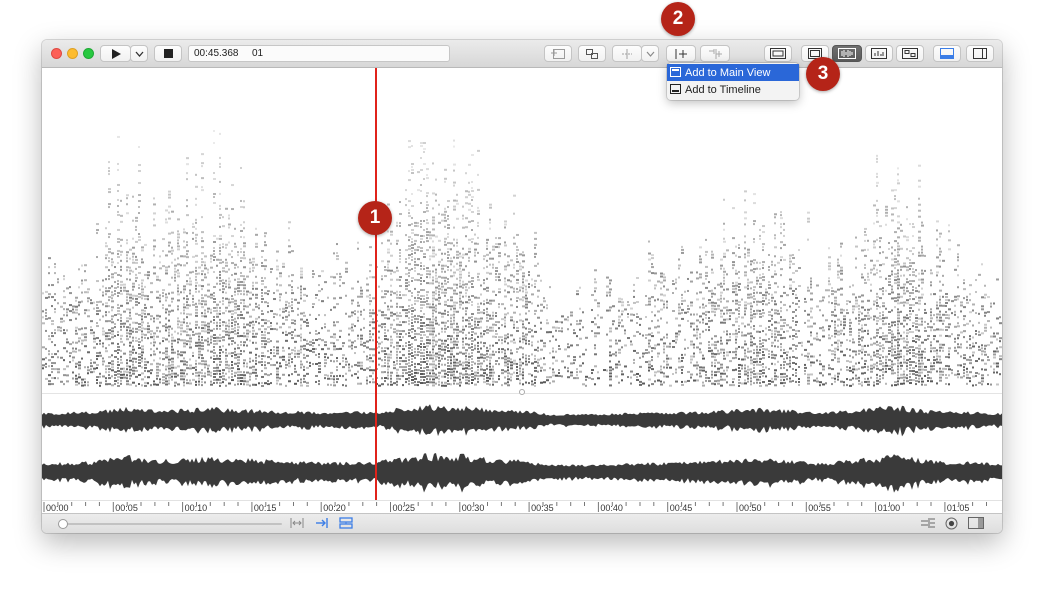 Image resolution: width=1044 pixels, height=590 pixels. I want to click on show-side-panel-button, so click(980, 53).